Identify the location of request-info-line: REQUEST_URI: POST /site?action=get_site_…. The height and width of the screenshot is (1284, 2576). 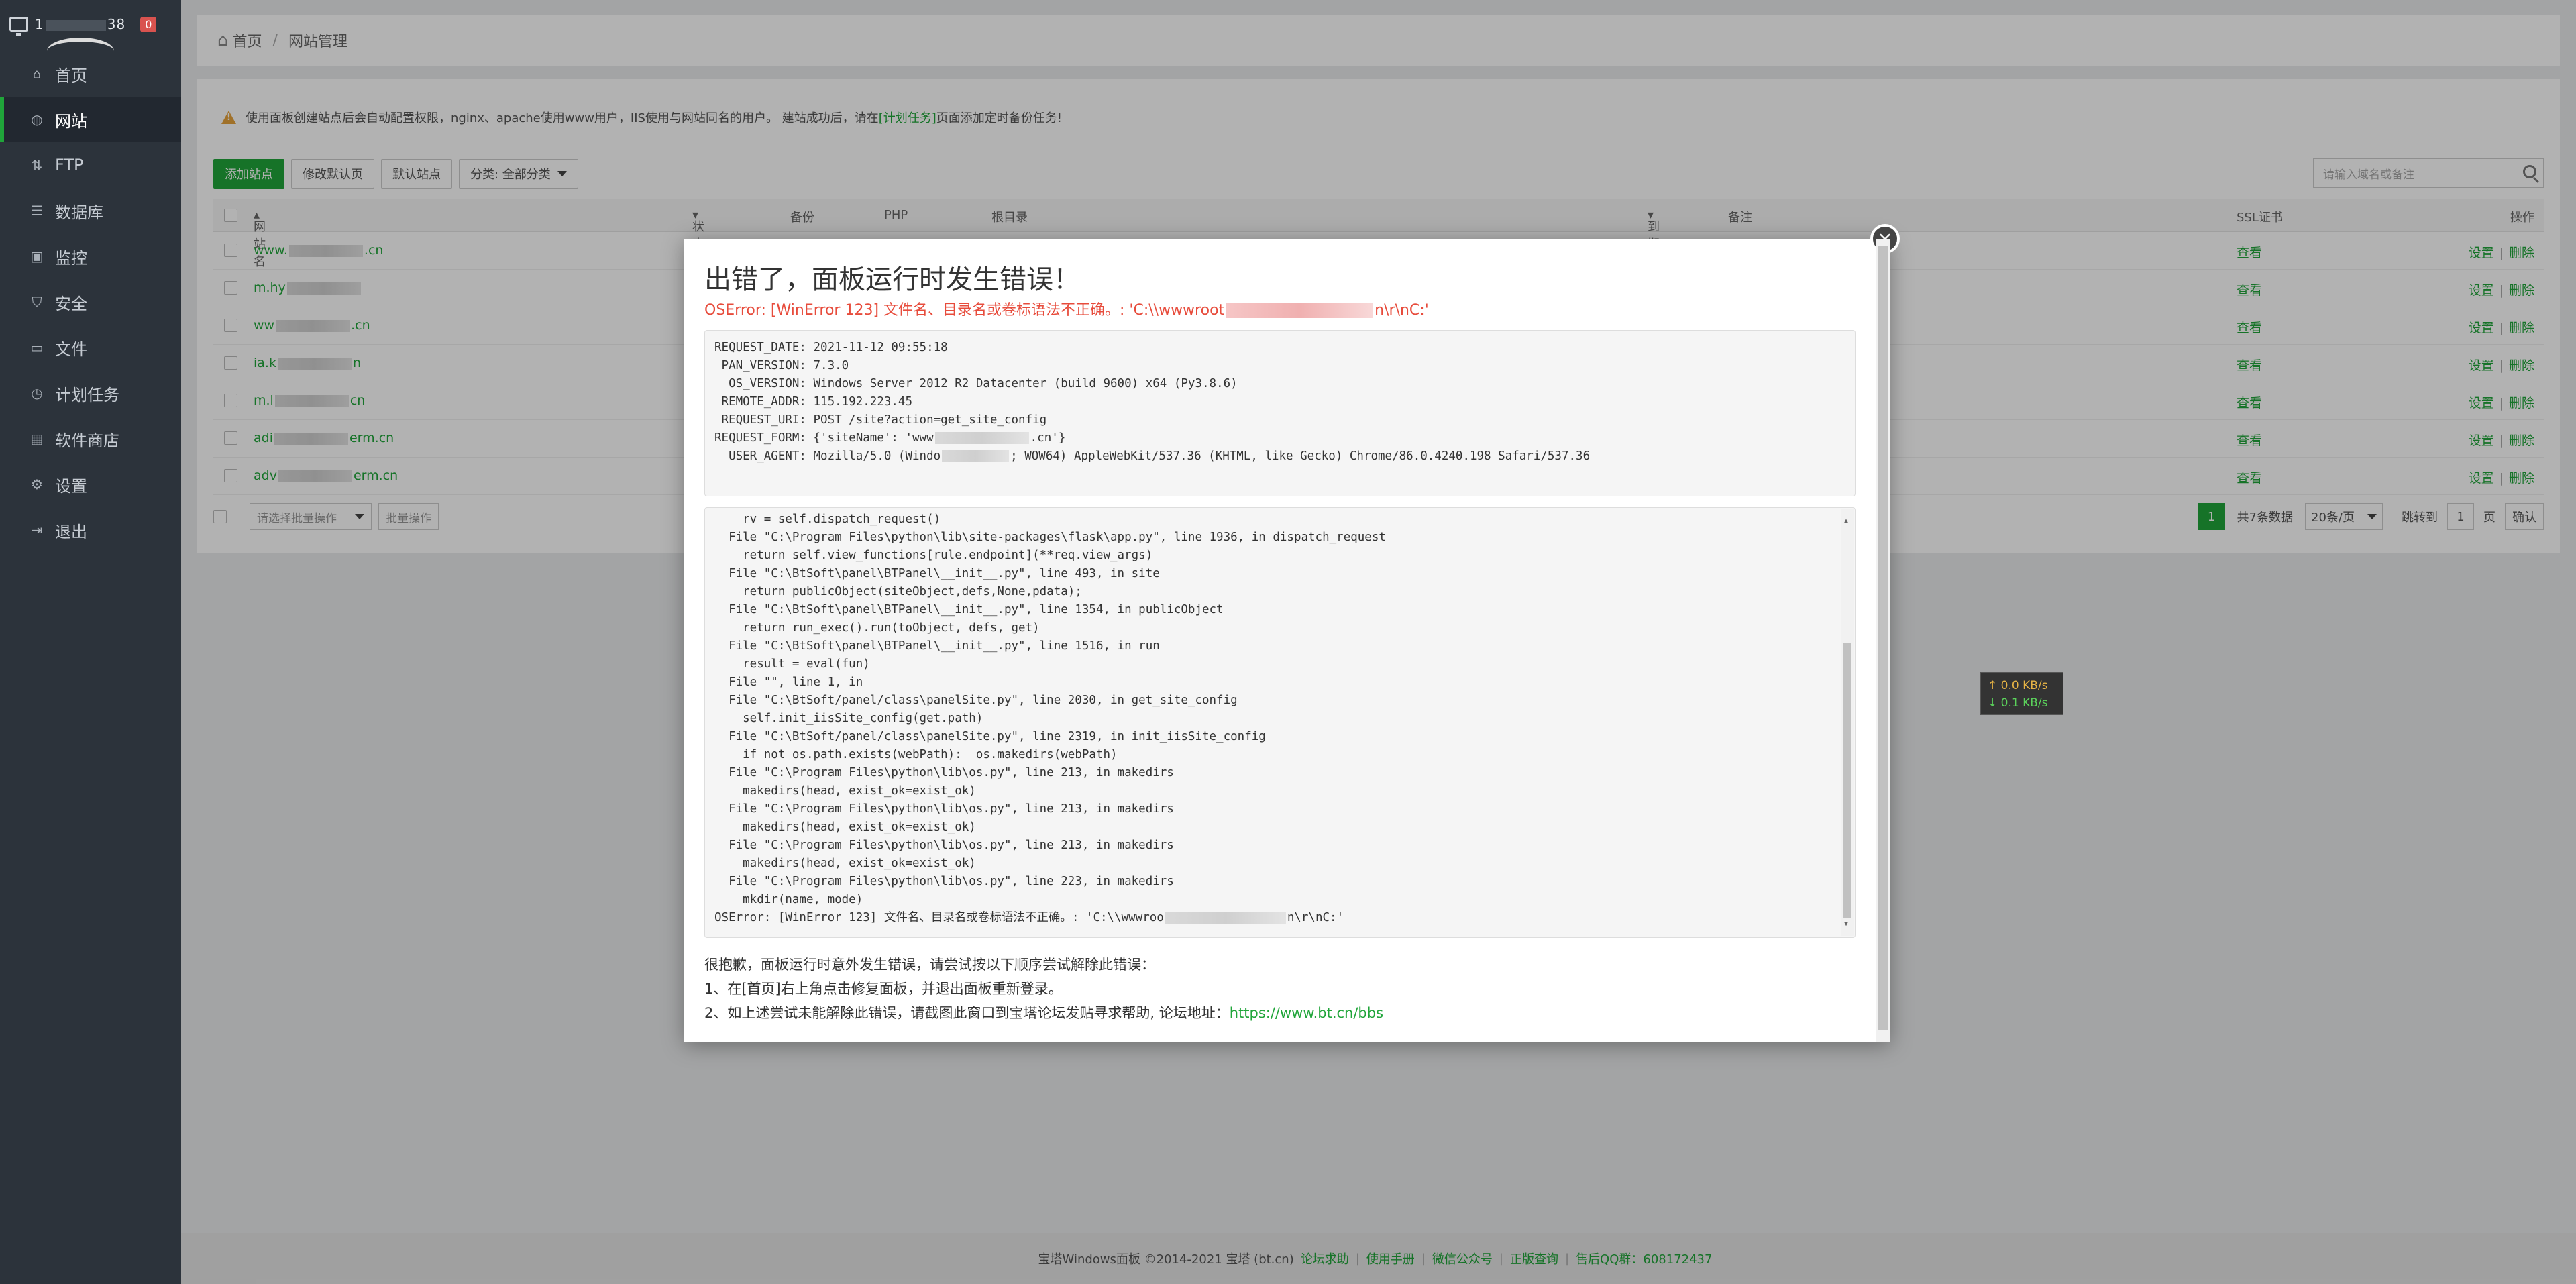
(880, 420).